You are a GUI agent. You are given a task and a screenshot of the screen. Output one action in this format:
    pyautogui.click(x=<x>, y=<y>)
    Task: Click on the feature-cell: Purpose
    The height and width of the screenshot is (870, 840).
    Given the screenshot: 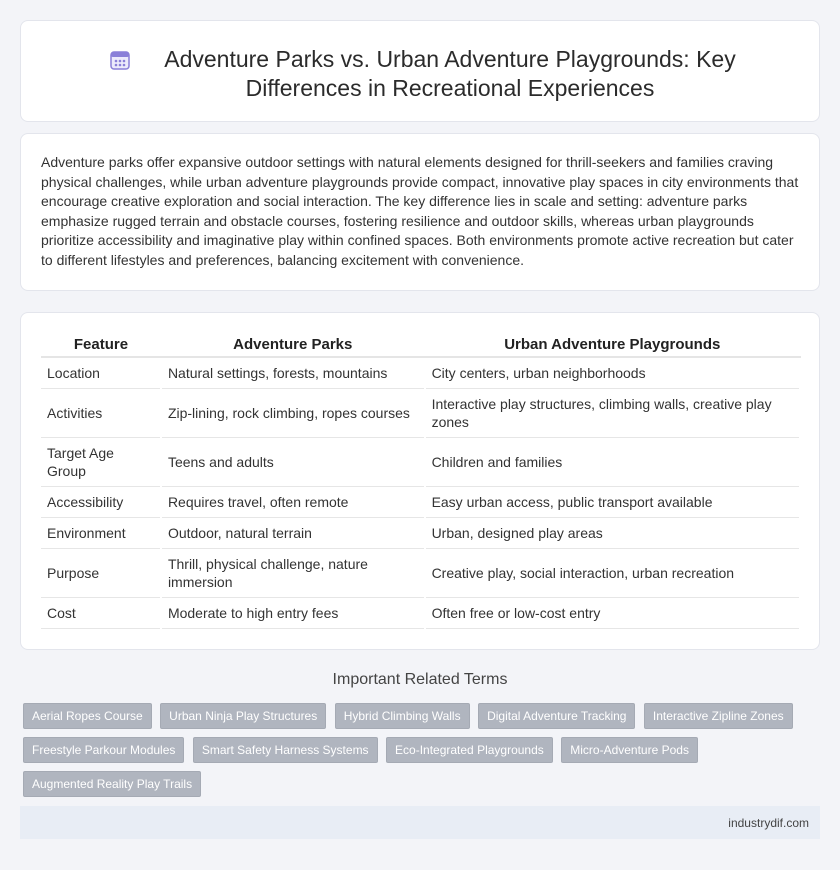 What is the action you would take?
    pyautogui.click(x=101, y=573)
    